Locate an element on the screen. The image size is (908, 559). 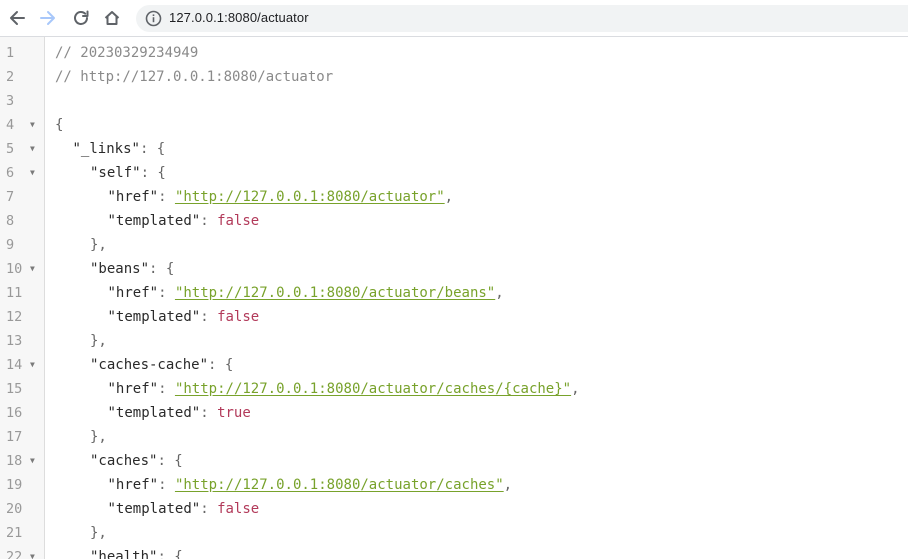
line-content: "templated": true is located at coordinates (153, 413).